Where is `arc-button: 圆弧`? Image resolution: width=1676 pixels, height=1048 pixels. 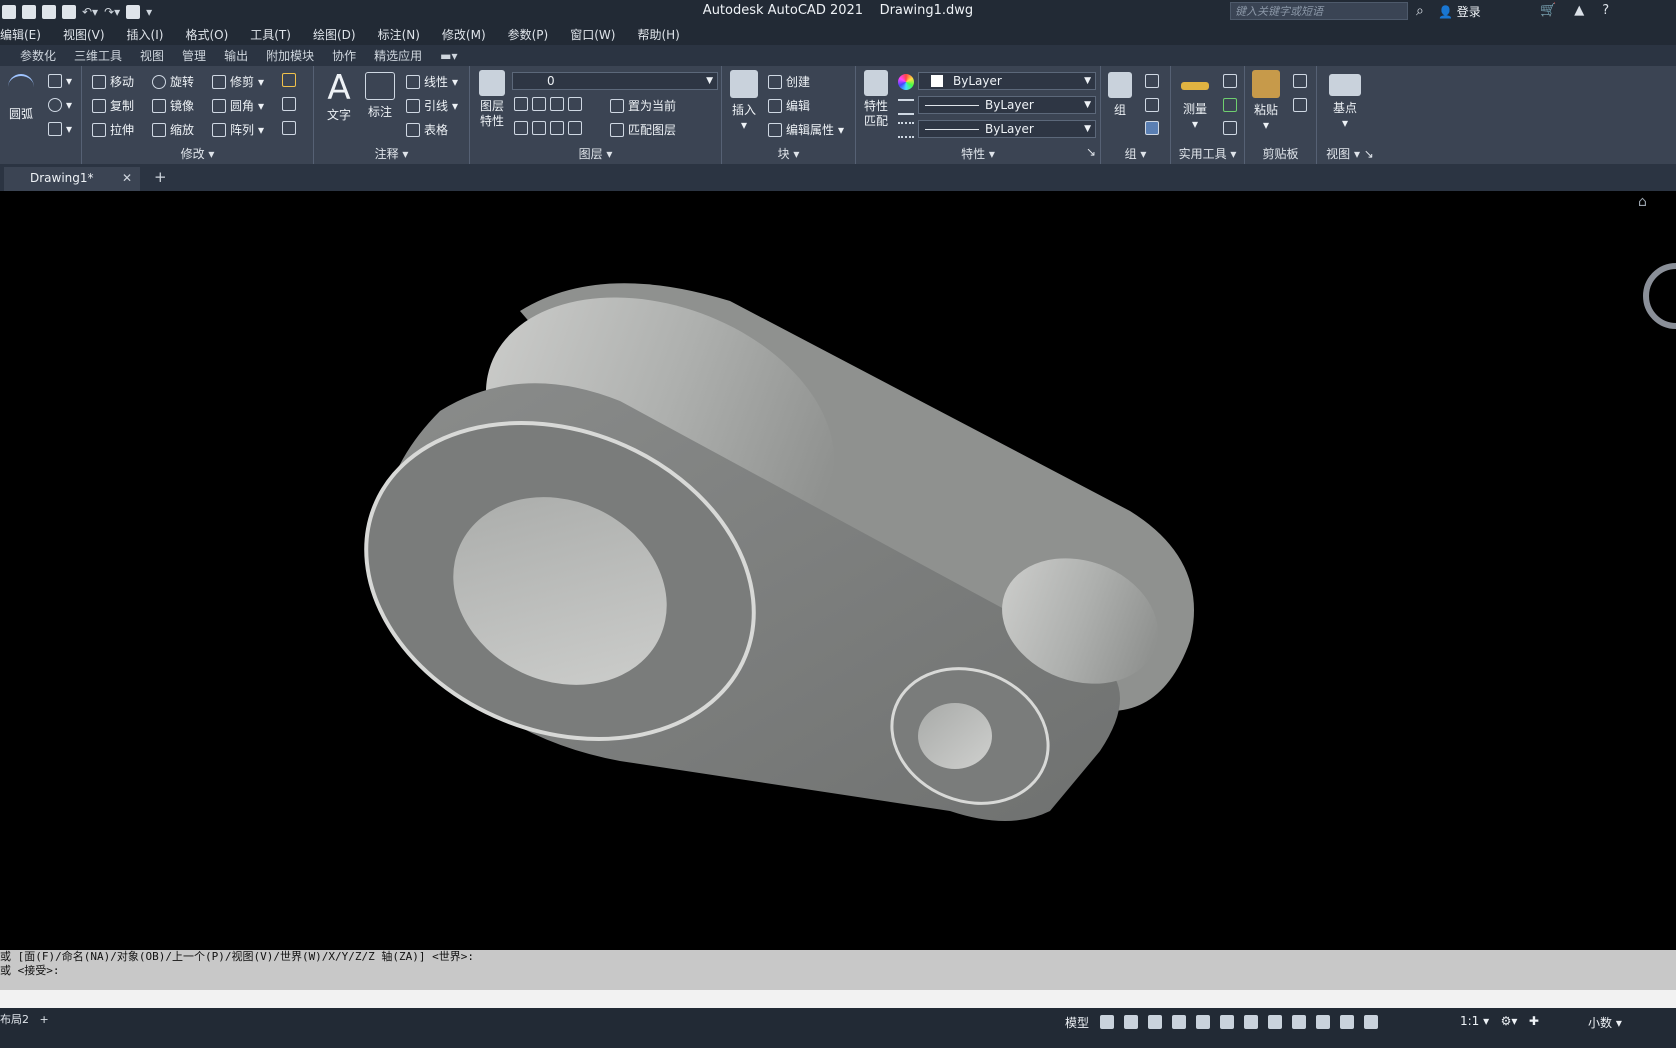
arc-button: 圆弧 is located at coordinates (21, 98).